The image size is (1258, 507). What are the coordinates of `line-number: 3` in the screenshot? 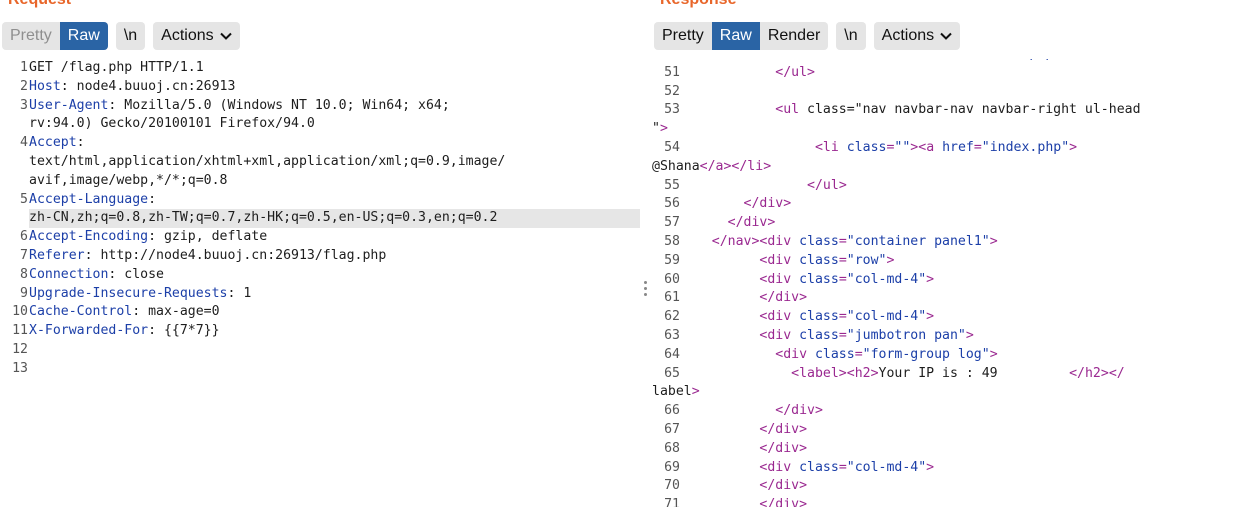 It's located at (24, 105).